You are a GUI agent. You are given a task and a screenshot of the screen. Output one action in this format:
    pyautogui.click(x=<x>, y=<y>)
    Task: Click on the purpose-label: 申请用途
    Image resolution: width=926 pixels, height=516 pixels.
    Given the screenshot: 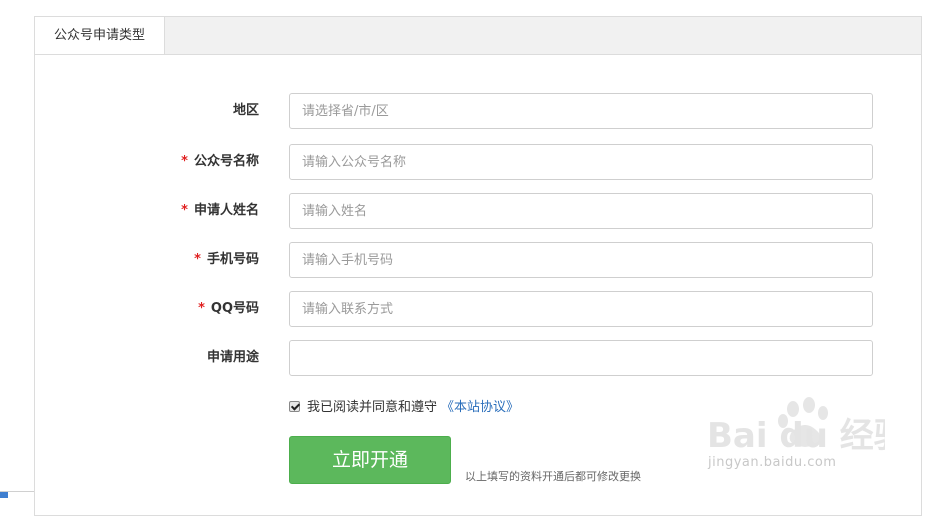 What is the action you would take?
    pyautogui.click(x=232, y=357)
    